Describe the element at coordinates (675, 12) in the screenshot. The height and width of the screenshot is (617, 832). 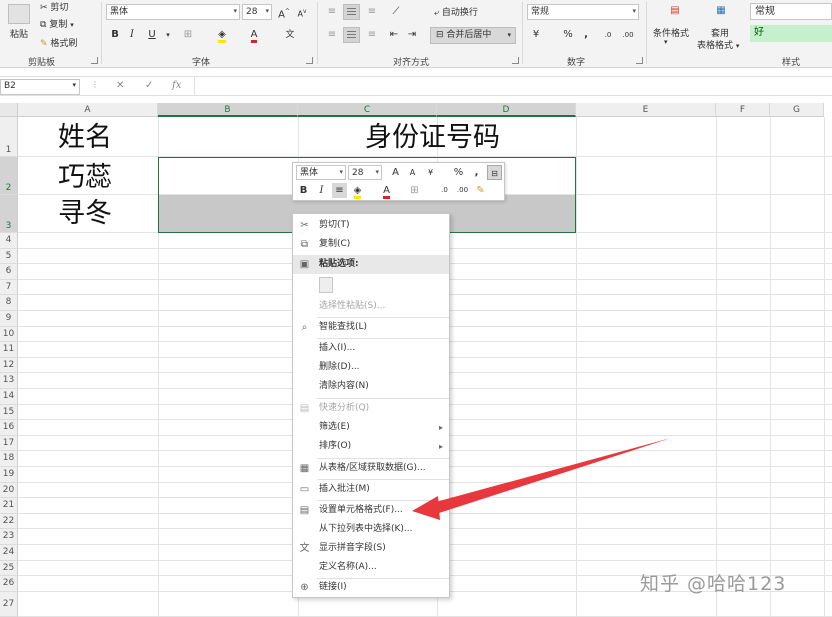
I see `conditional-format-icon: ▤` at that location.